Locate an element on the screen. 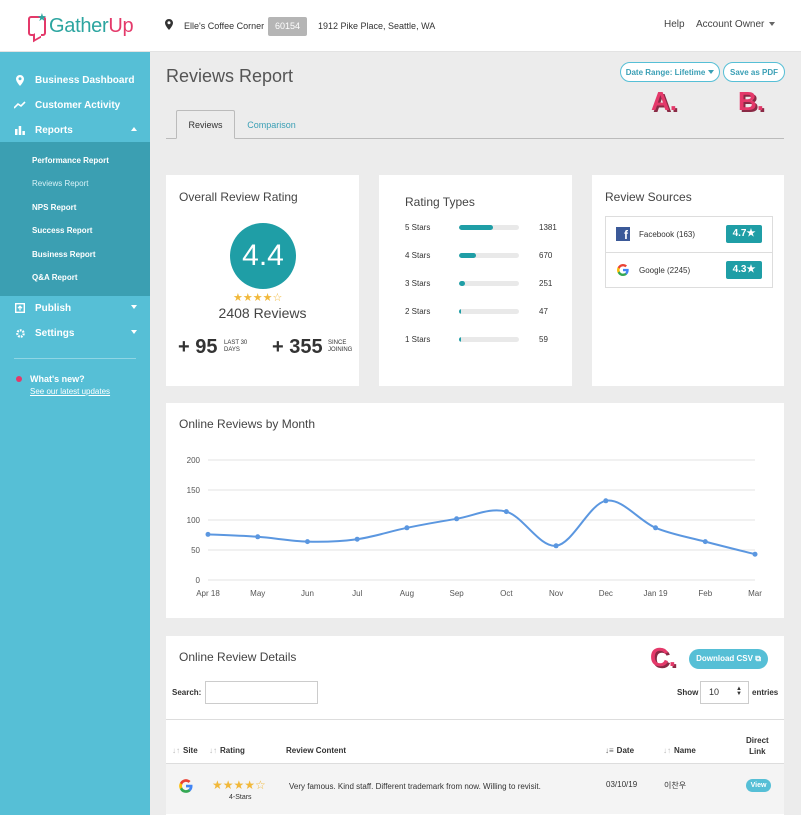 This screenshot has width=801, height=815. tab-comparison: Comparison is located at coordinates (271, 124).